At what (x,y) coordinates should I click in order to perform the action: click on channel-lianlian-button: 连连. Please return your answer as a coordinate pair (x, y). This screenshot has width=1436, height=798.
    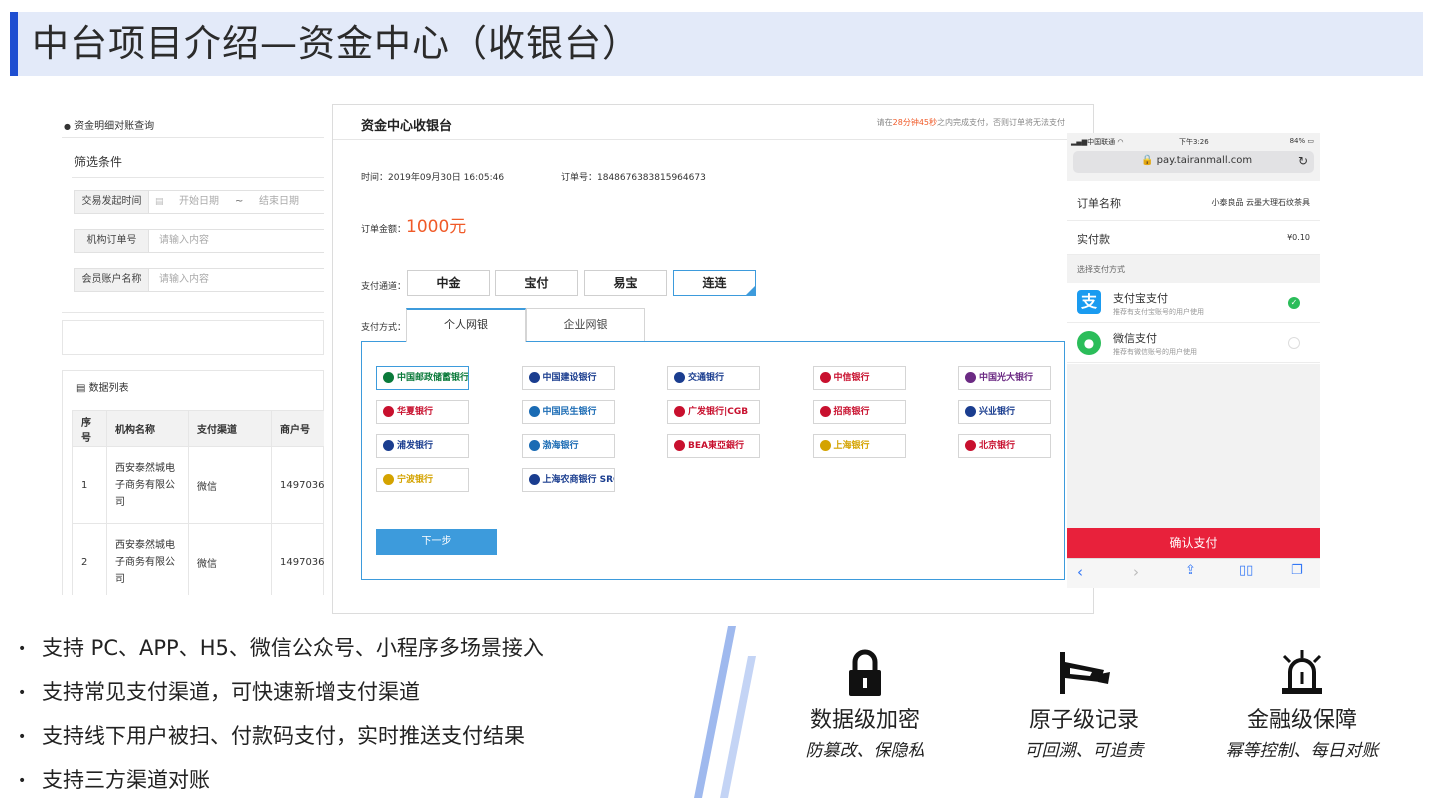
    Looking at the image, I should click on (714, 283).